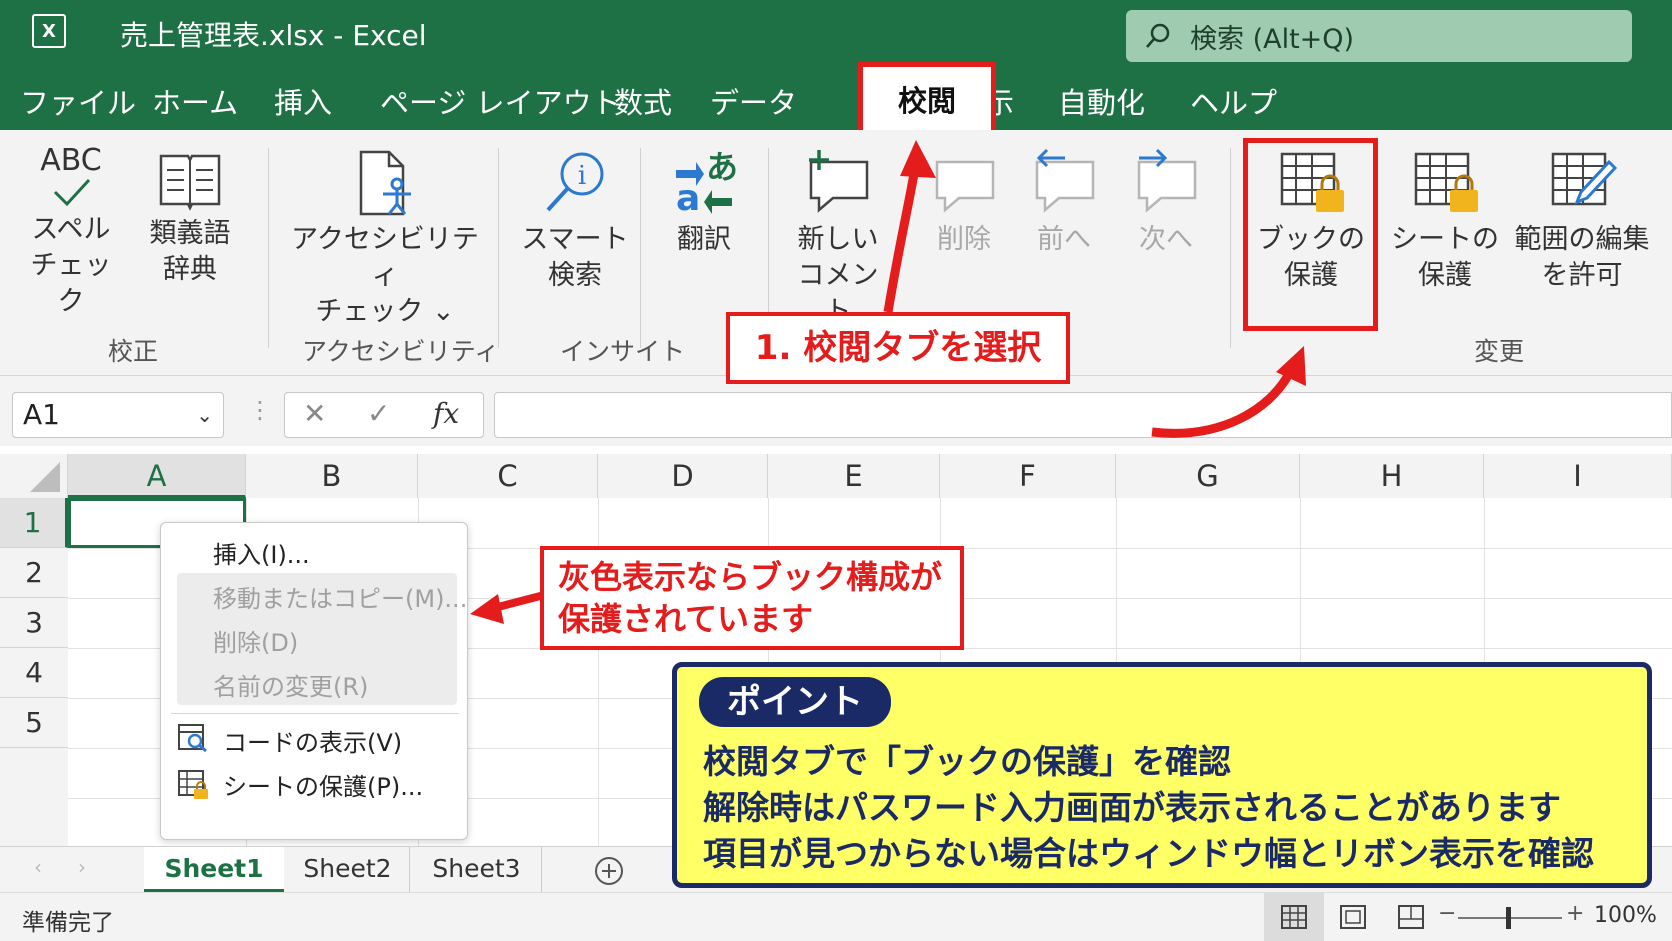 This screenshot has width=1672, height=941. I want to click on grayed-out-line-1: 灰色表示ならブック構成が, so click(750, 577).